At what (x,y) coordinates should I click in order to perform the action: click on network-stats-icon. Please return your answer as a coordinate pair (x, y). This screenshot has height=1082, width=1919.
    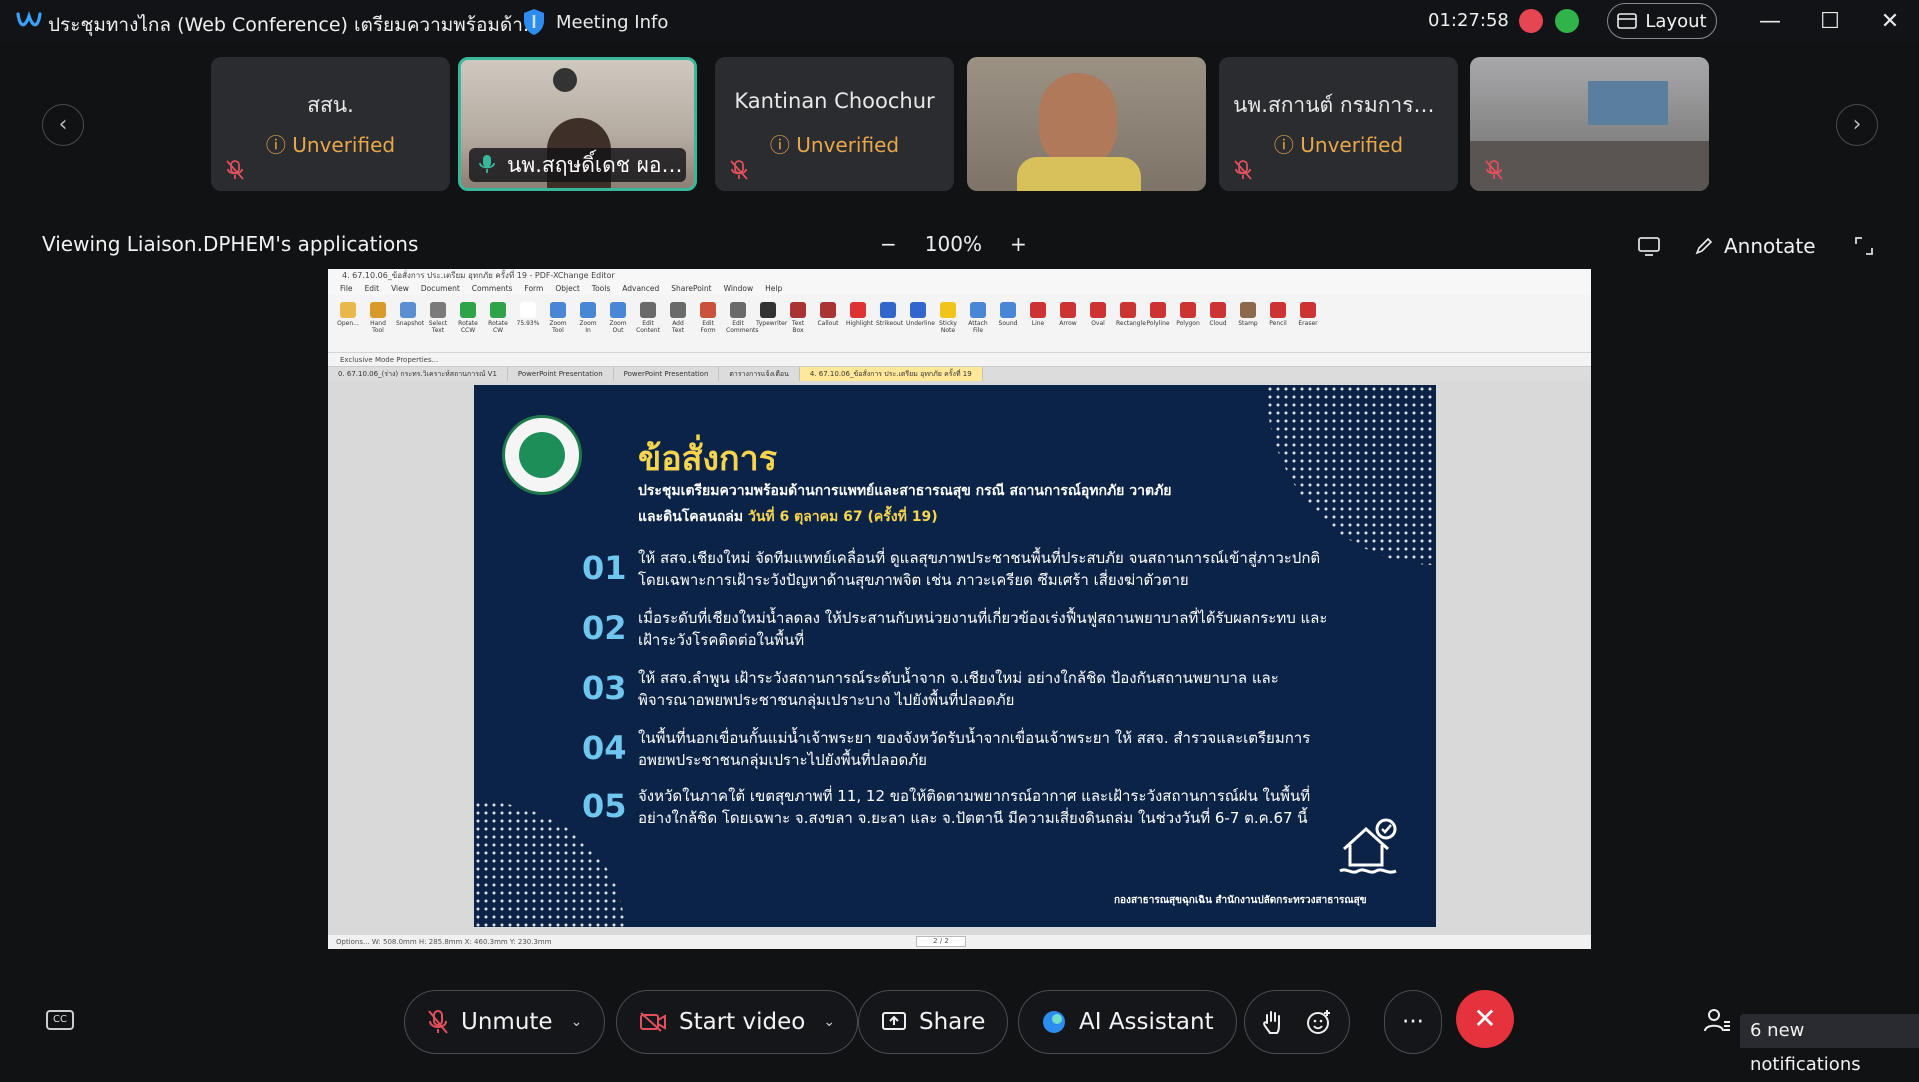
    Looking at the image, I should click on (1567, 21).